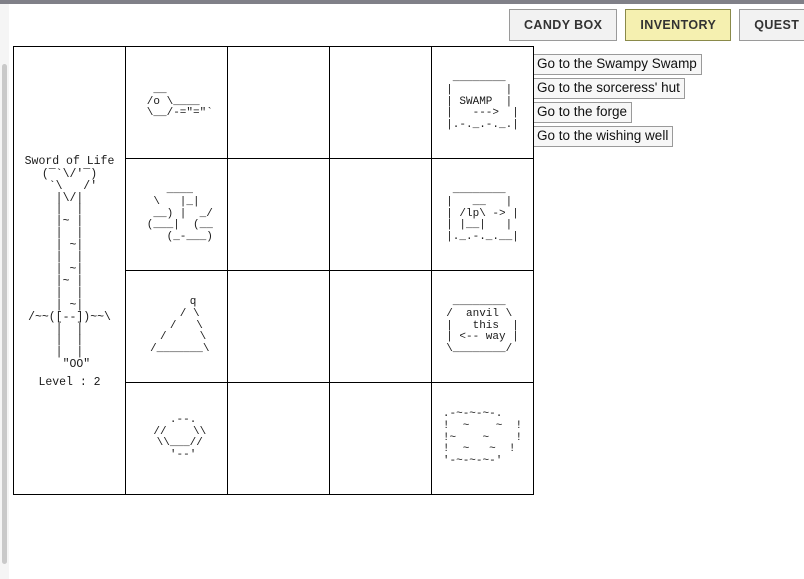  I want to click on inventory-slot-r1c2, so click(278, 102).